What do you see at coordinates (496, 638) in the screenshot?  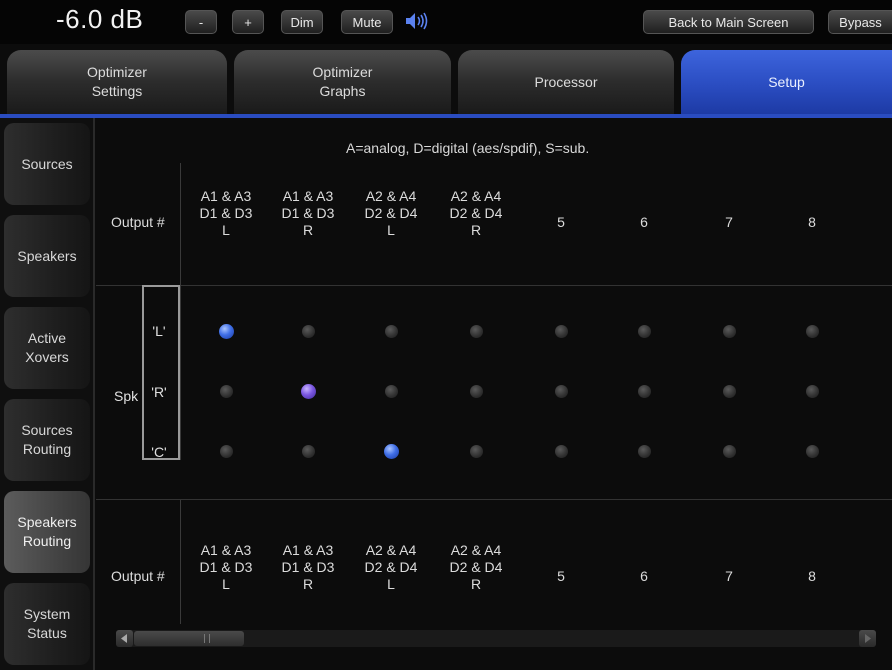 I see `horizontal-scrollbar` at bounding box center [496, 638].